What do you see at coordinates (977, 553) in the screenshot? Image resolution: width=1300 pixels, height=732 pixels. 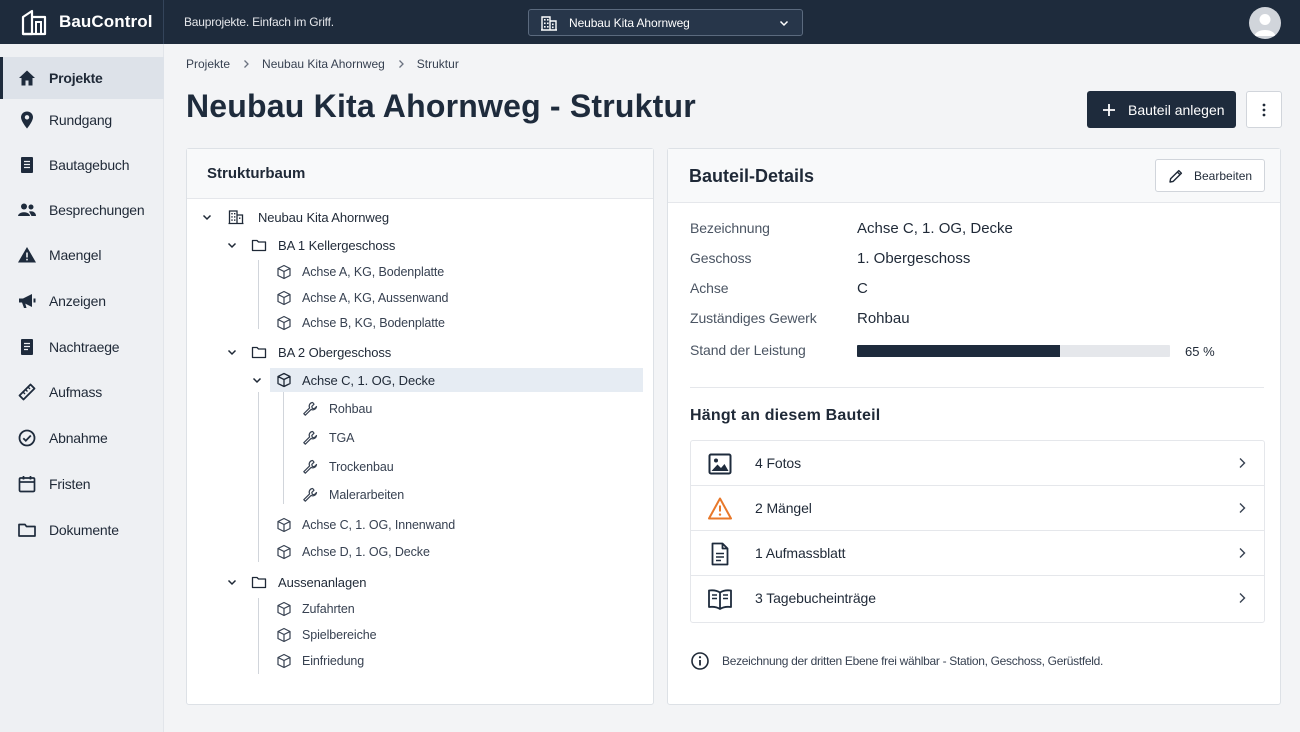 I see `attachment-row-aufmassblatt: 1 Aufmassblatt` at bounding box center [977, 553].